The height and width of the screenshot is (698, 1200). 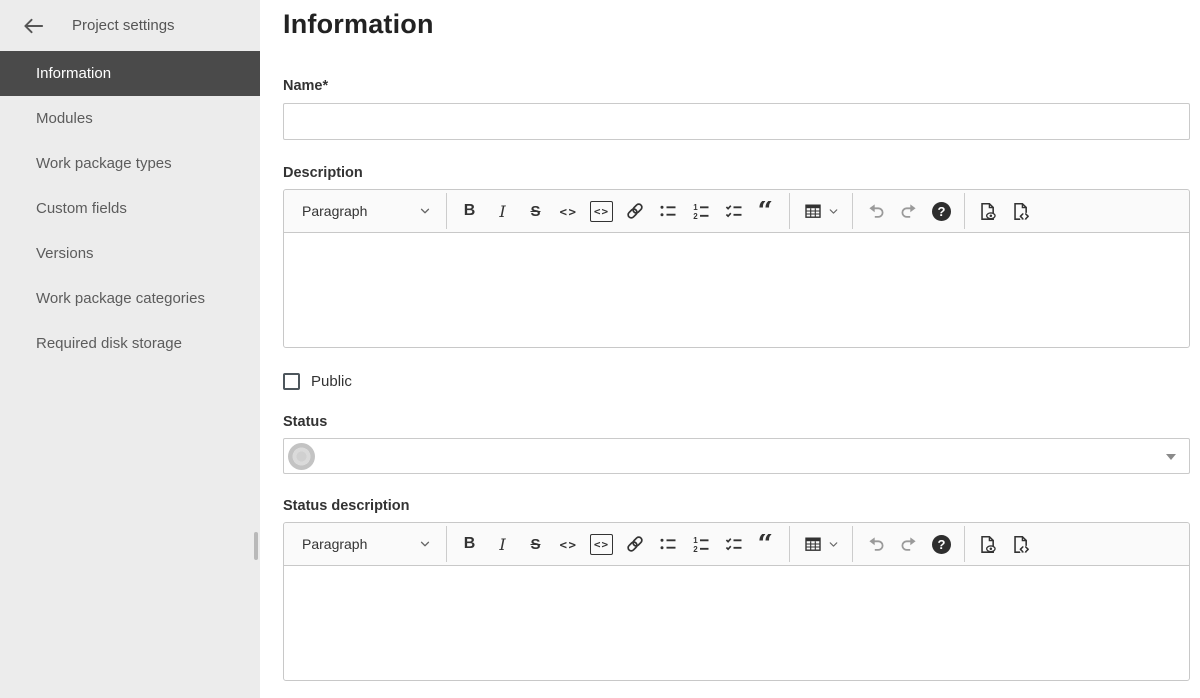 What do you see at coordinates (1171, 457) in the screenshot?
I see `dropdown-arrow-icon` at bounding box center [1171, 457].